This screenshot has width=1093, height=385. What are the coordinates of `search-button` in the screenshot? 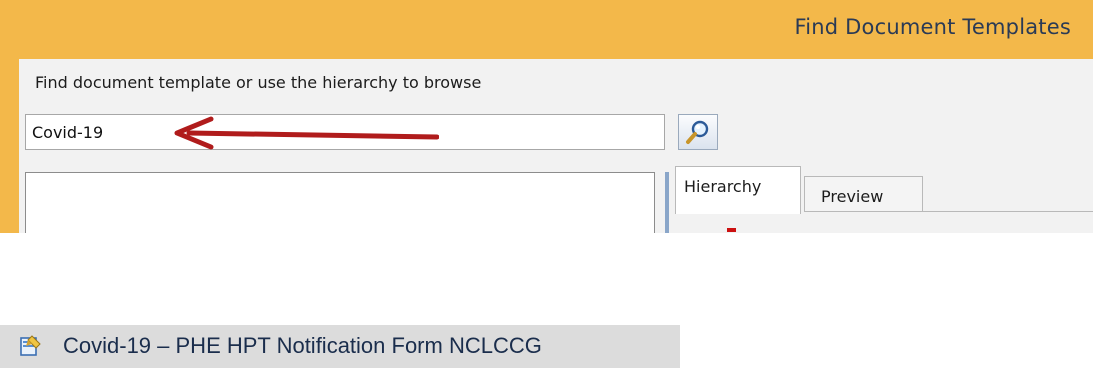 It's located at (698, 132).